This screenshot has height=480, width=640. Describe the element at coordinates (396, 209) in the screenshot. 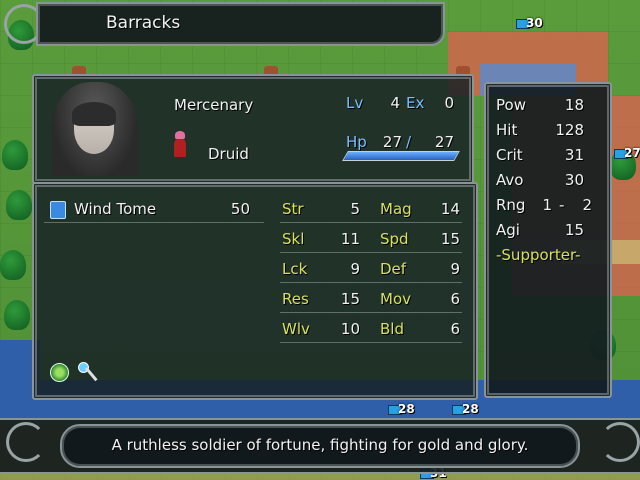

I see `stat-label-mag: Mag` at that location.